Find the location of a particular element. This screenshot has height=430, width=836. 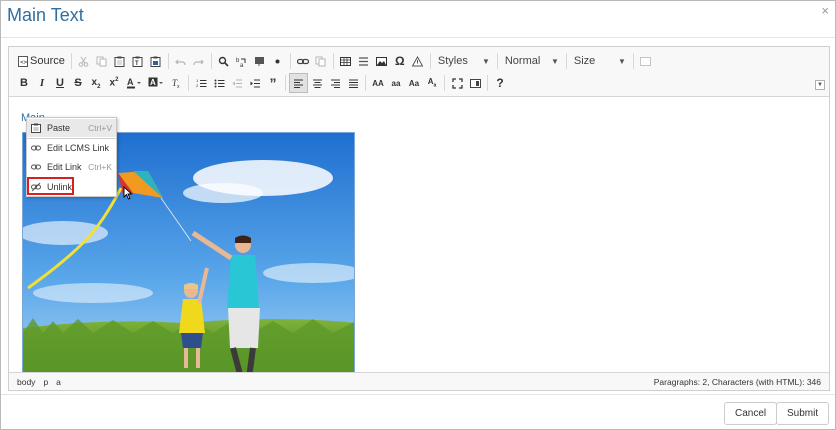

bold-button: B is located at coordinates (24, 83).